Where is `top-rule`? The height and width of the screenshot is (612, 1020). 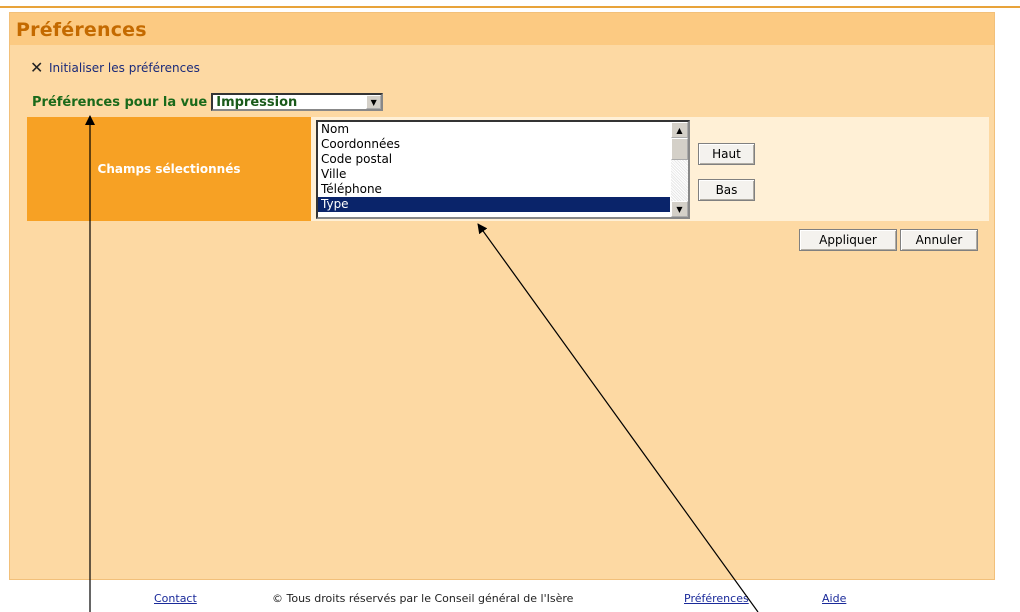
top-rule is located at coordinates (510, 7).